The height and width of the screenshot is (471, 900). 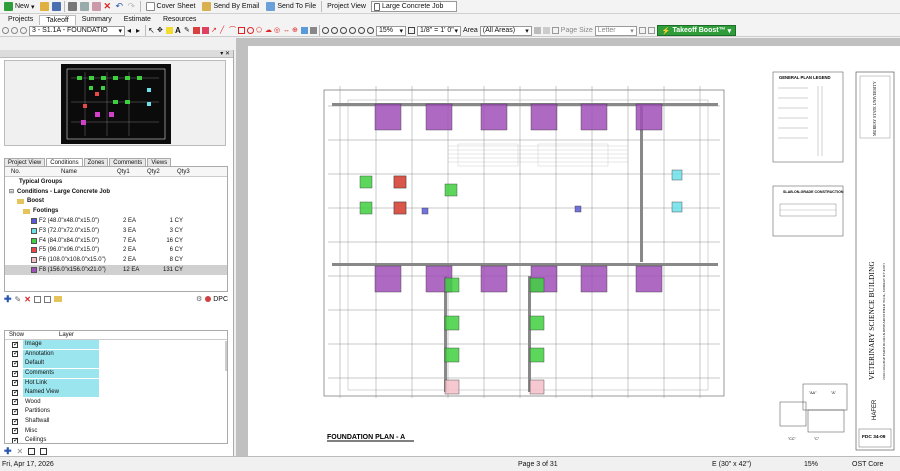 What do you see at coordinates (116, 221) in the screenshot?
I see `condition-row: F2 (48.0"x48.0"x15.0") 2 EA 1 CY` at bounding box center [116, 221].